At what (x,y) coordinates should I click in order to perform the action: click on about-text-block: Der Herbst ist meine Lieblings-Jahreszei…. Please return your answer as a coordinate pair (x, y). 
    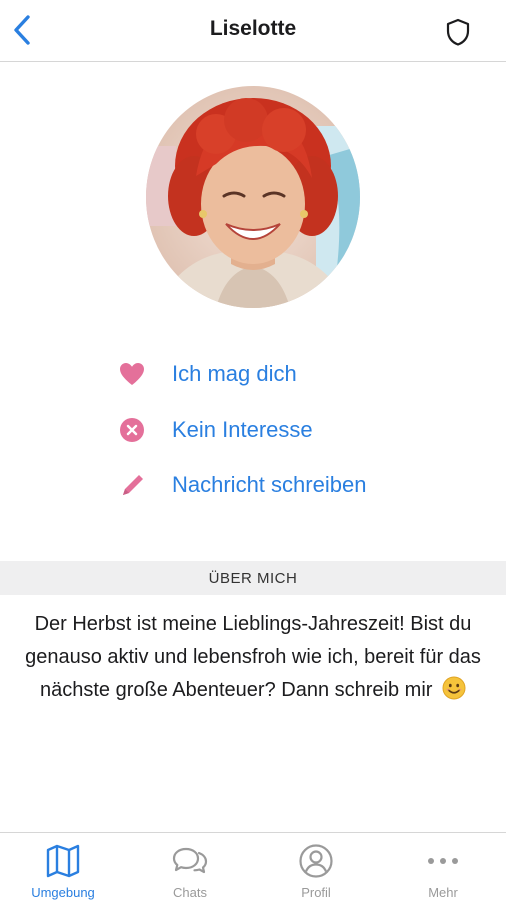
    Looking at the image, I should click on (253, 657).